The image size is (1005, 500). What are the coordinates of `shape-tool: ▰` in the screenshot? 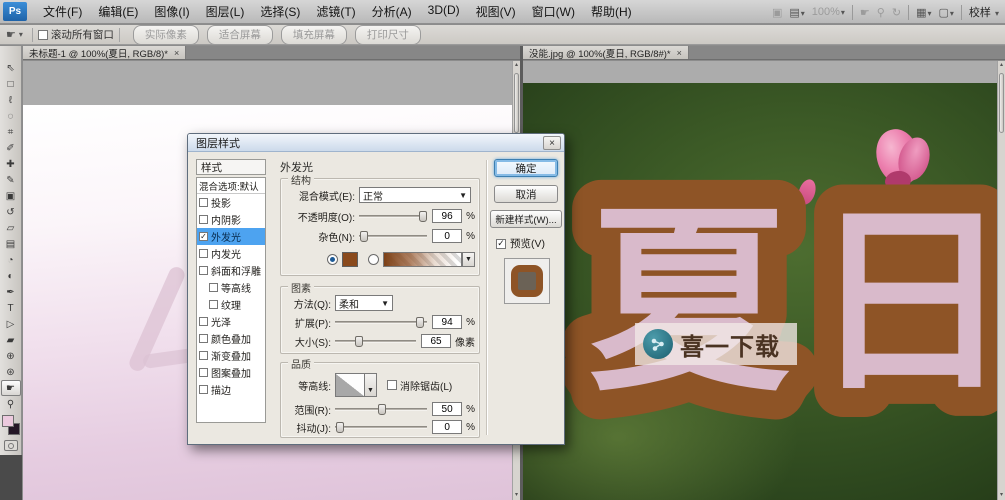 It's located at (11, 340).